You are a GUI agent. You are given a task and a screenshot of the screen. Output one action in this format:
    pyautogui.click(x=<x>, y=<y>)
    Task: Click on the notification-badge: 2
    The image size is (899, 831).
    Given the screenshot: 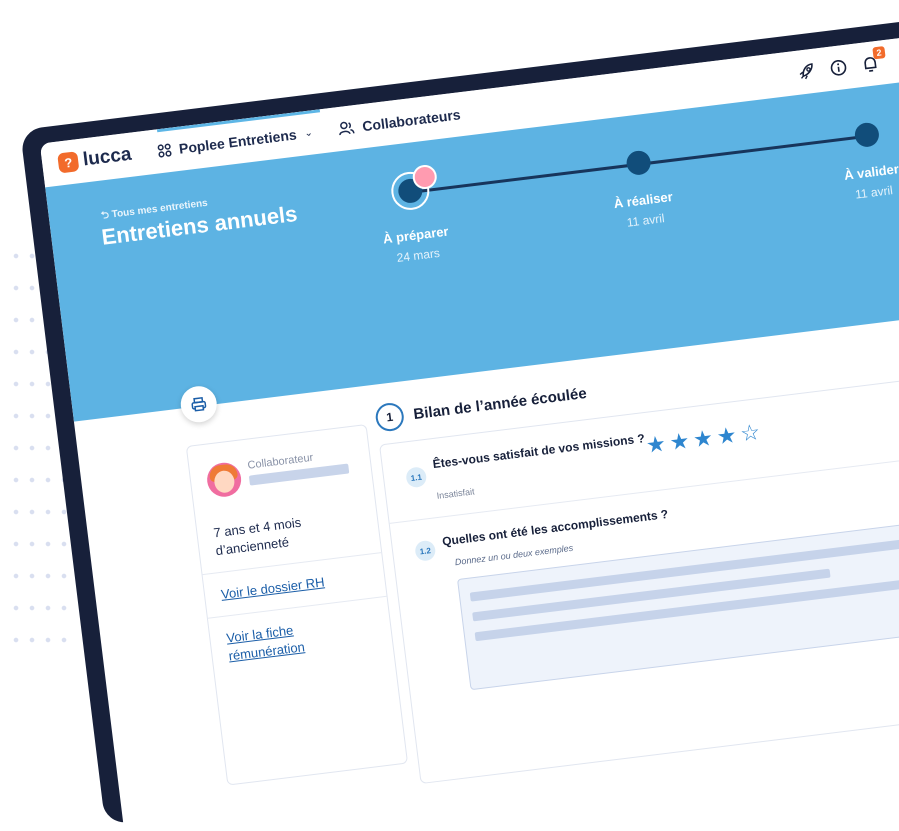 What is the action you would take?
    pyautogui.click(x=878, y=52)
    